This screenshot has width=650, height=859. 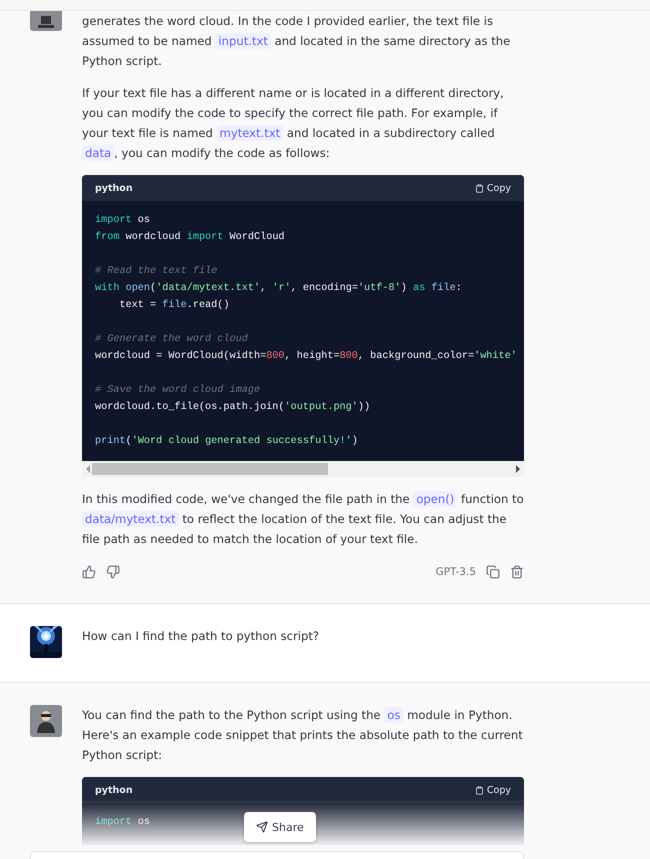 I want to click on code-text: # Read the text file with open('data/mytext.txt', 'r', encoding='utf-8') as file: text = file.read(), so click(x=278, y=288).